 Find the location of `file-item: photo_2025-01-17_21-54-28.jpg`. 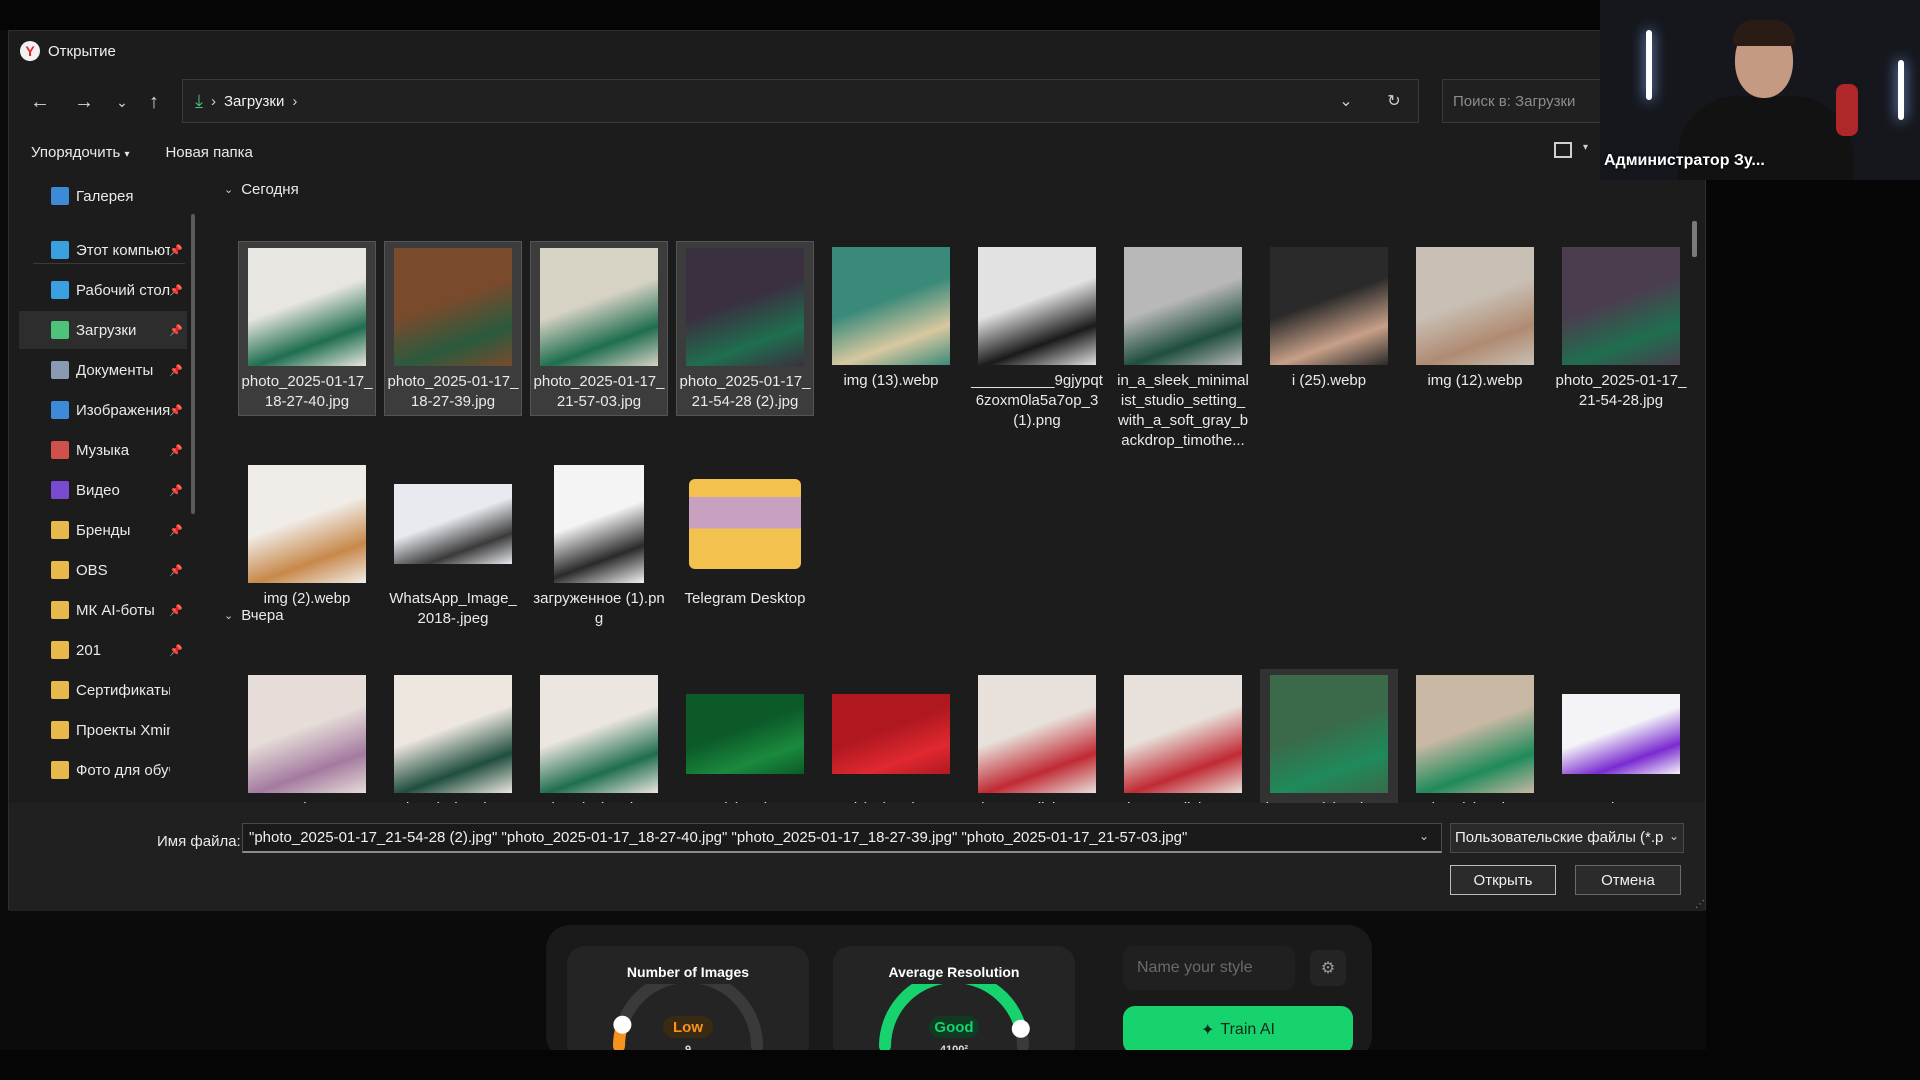

file-item: photo_2025-01-17_21-54-28.jpg is located at coordinates (1621, 328).